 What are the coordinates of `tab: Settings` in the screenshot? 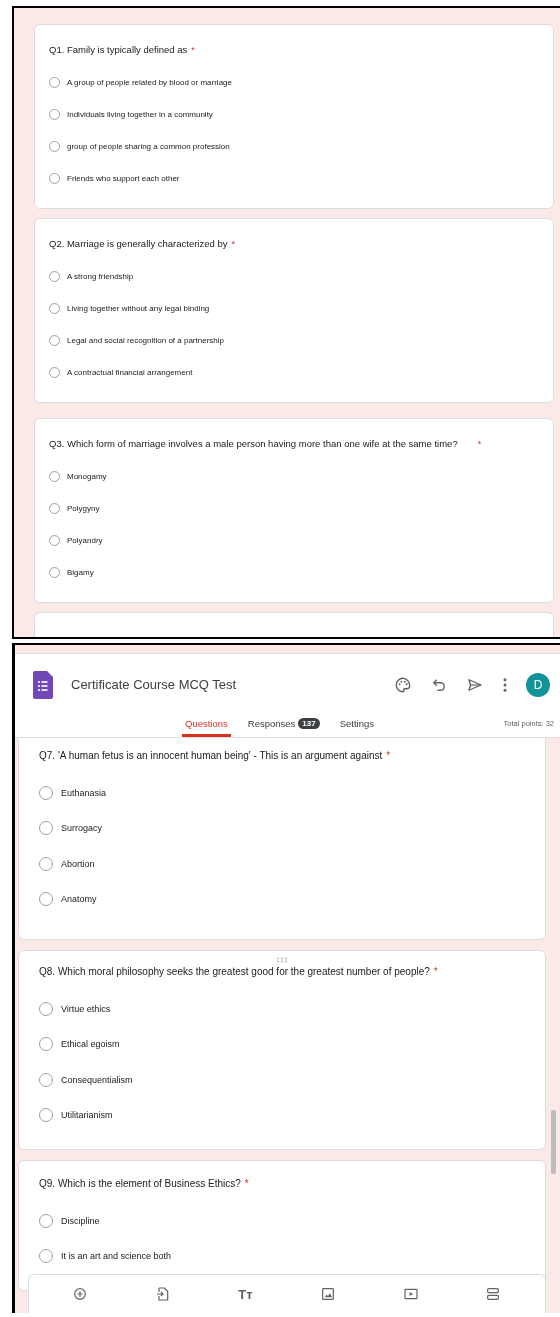 It's located at (356, 727).